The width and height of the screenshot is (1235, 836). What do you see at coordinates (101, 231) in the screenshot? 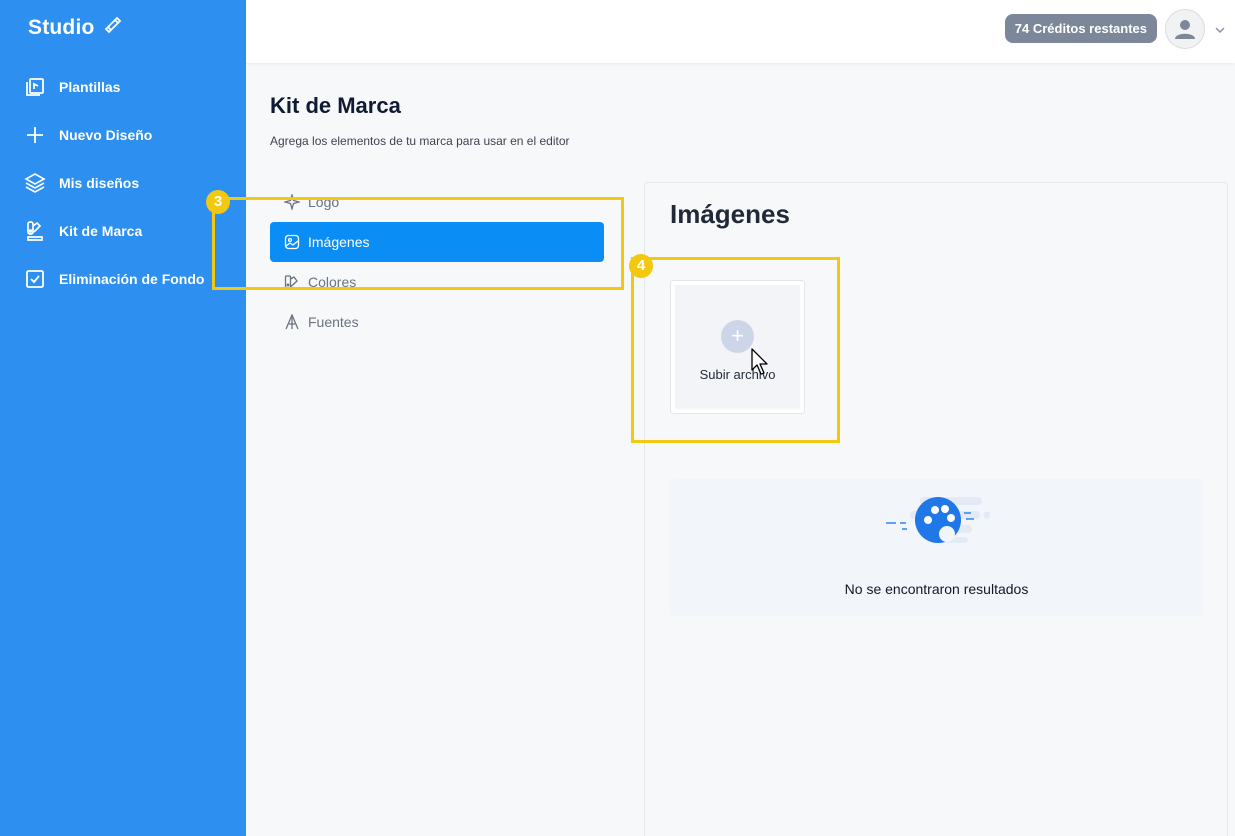
I see `sidebar-item-label: Kit de Marca` at bounding box center [101, 231].